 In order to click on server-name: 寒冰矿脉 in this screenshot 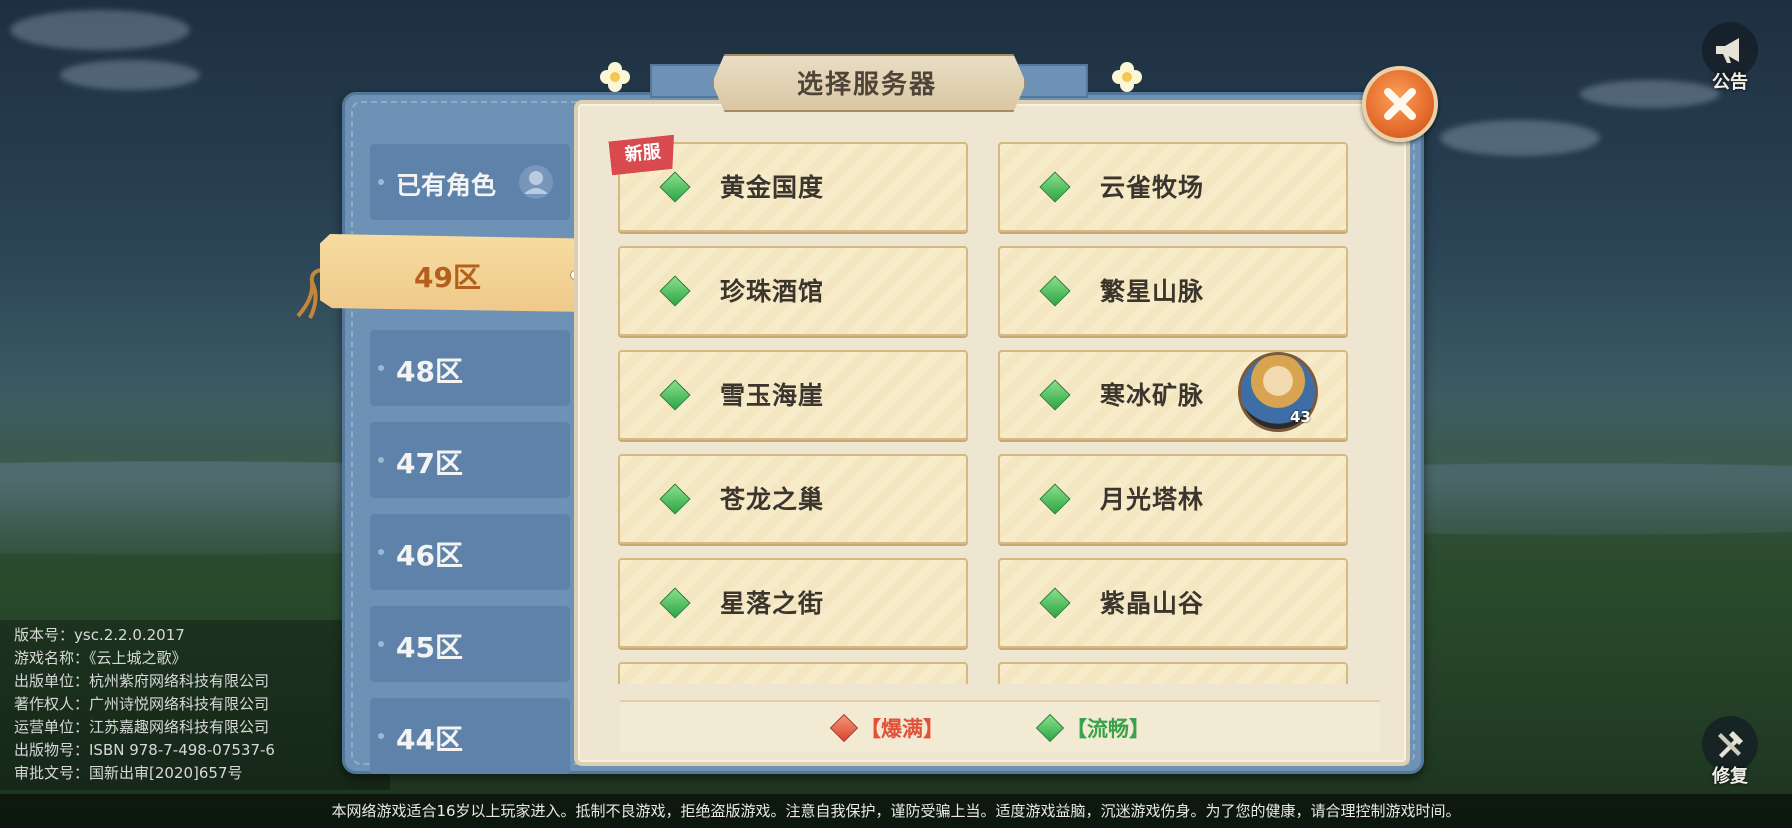, I will do `click(1152, 395)`.